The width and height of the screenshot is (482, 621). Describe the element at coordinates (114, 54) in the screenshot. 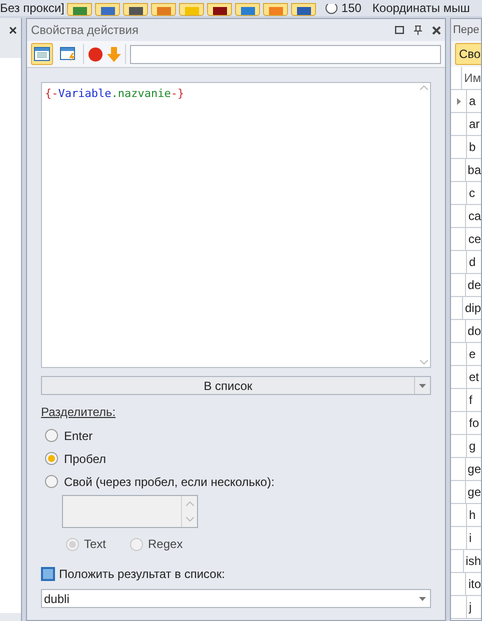

I see `down-arrow-icon` at that location.